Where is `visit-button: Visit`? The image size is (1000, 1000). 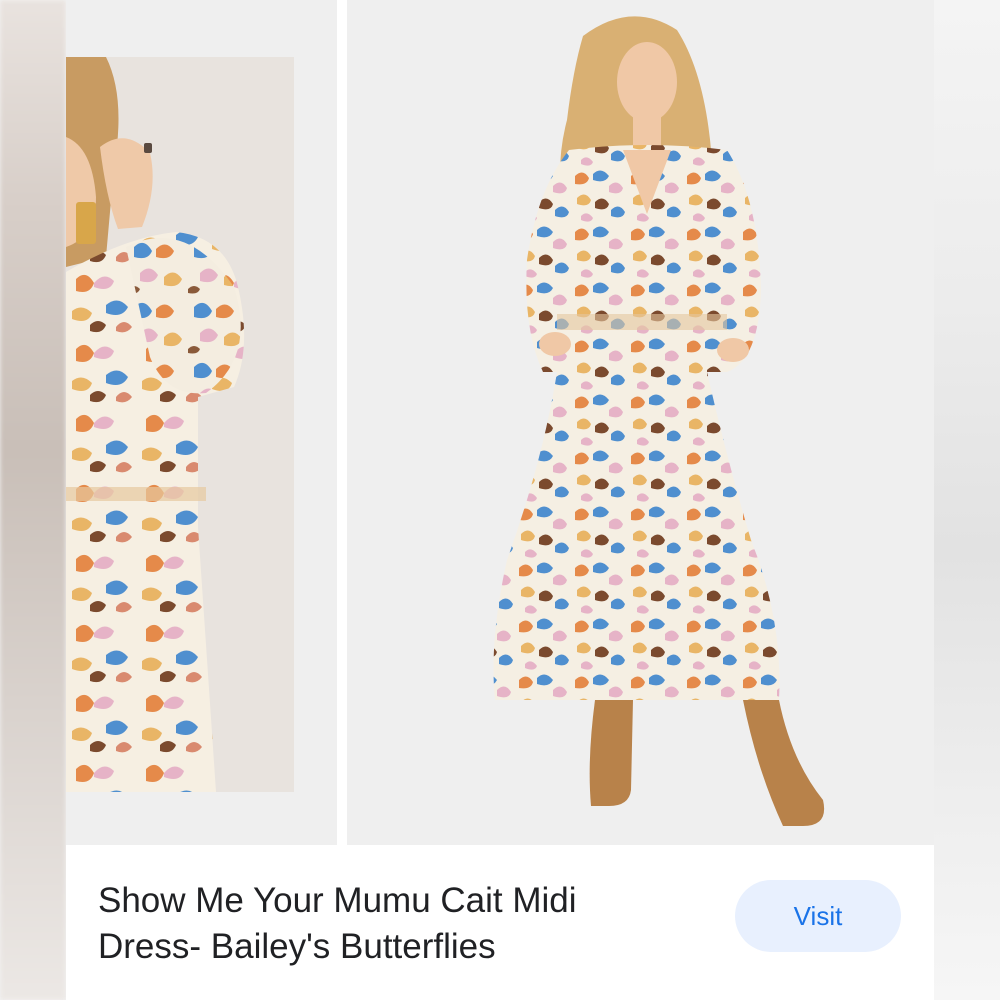
visit-button: Visit is located at coordinates (818, 916).